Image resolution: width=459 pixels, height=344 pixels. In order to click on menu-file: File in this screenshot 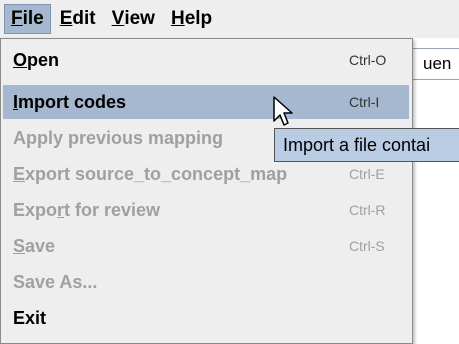, I will do `click(27, 19)`.